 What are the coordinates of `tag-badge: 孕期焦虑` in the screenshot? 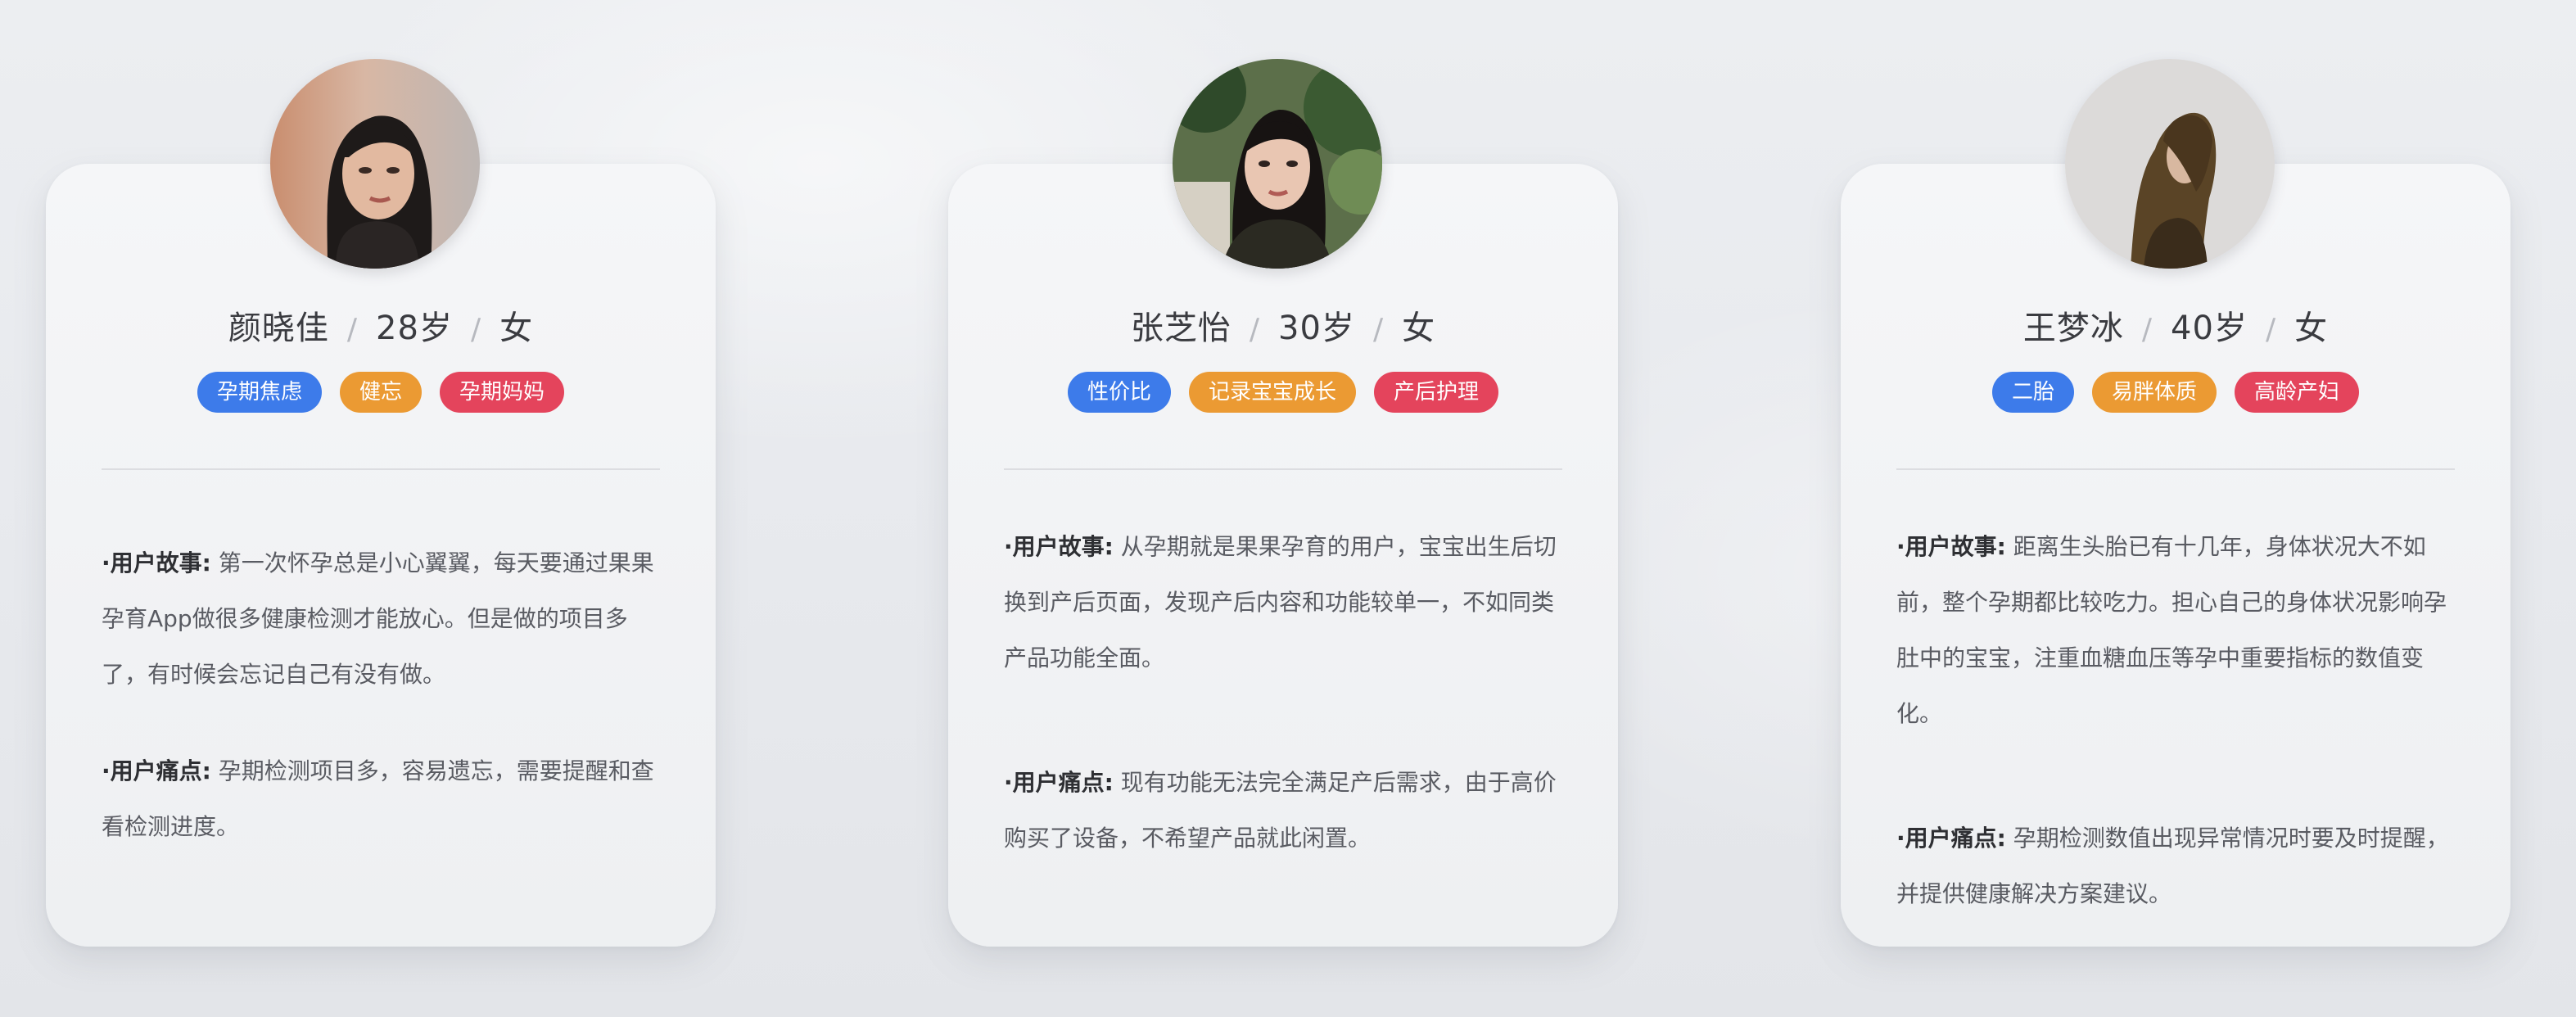 It's located at (259, 392).